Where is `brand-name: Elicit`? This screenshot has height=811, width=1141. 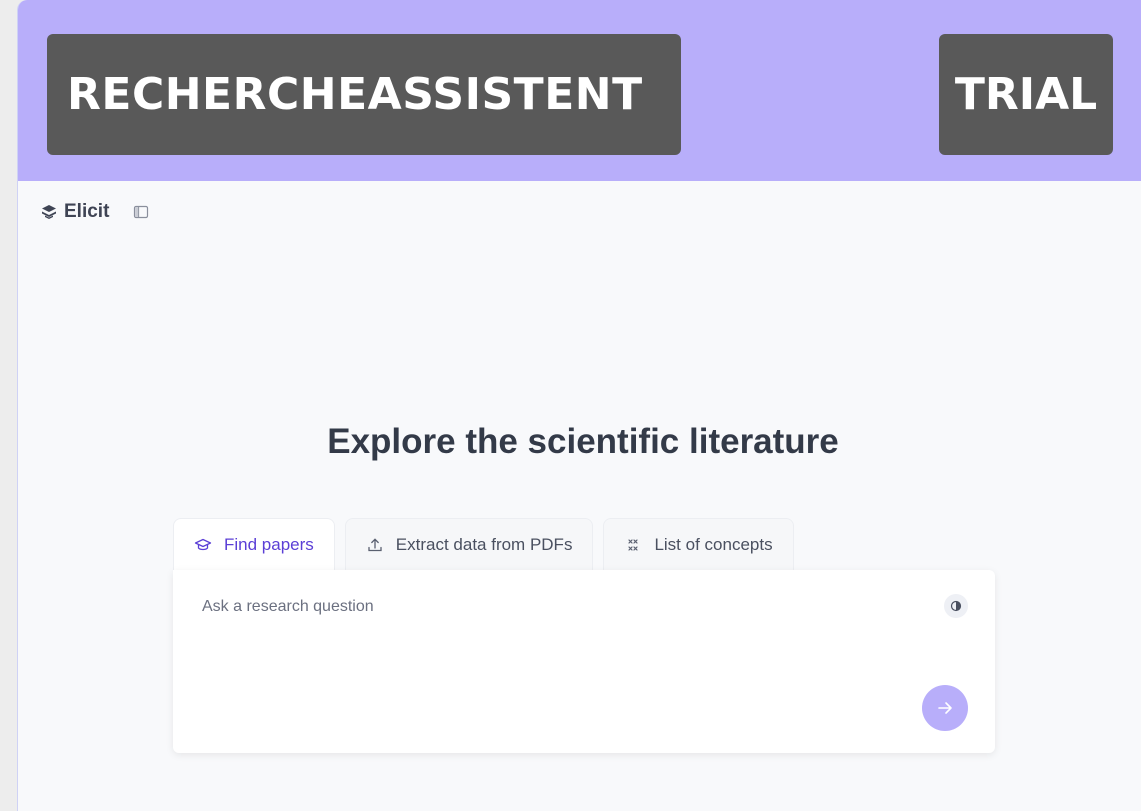
brand-name: Elicit is located at coordinates (86, 212).